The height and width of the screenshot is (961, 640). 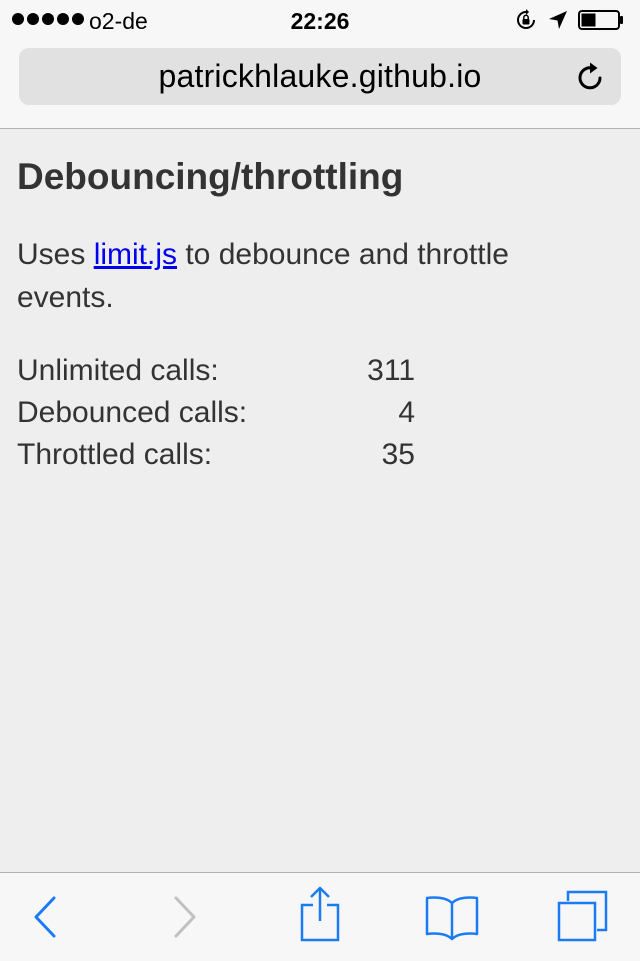 I want to click on battery-icon, so click(x=600, y=20).